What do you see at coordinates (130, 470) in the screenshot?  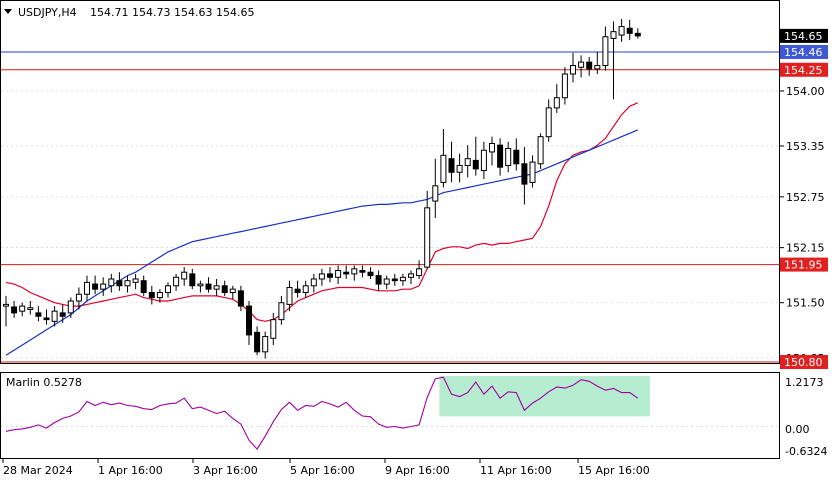 I see `x-tick-label: 1 Apr 16:00` at bounding box center [130, 470].